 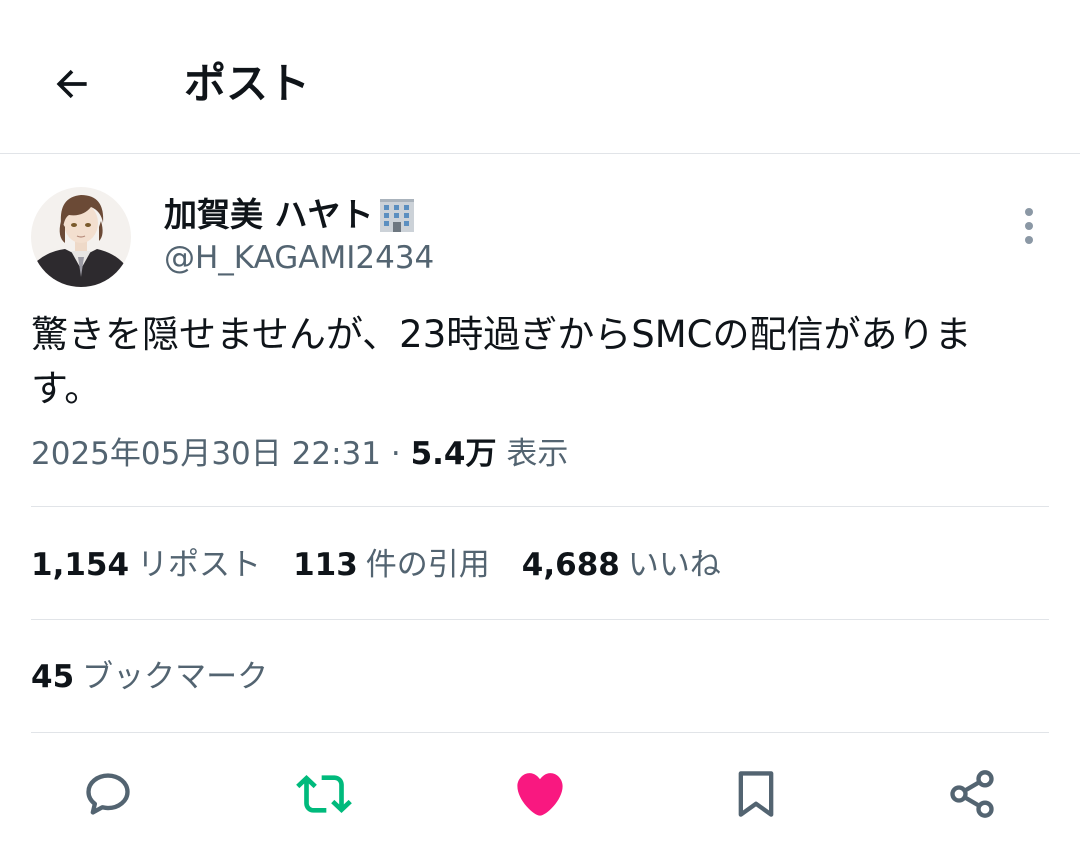 What do you see at coordinates (175, 677) in the screenshot?
I see `bookmarks-label: ブックマーク` at bounding box center [175, 677].